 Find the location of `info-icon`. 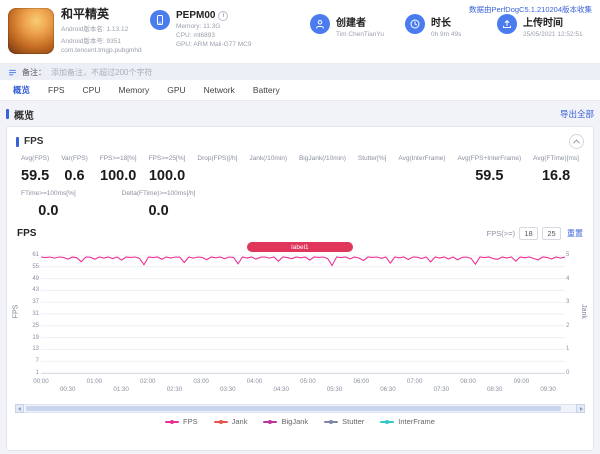

info-icon is located at coordinates (223, 15).